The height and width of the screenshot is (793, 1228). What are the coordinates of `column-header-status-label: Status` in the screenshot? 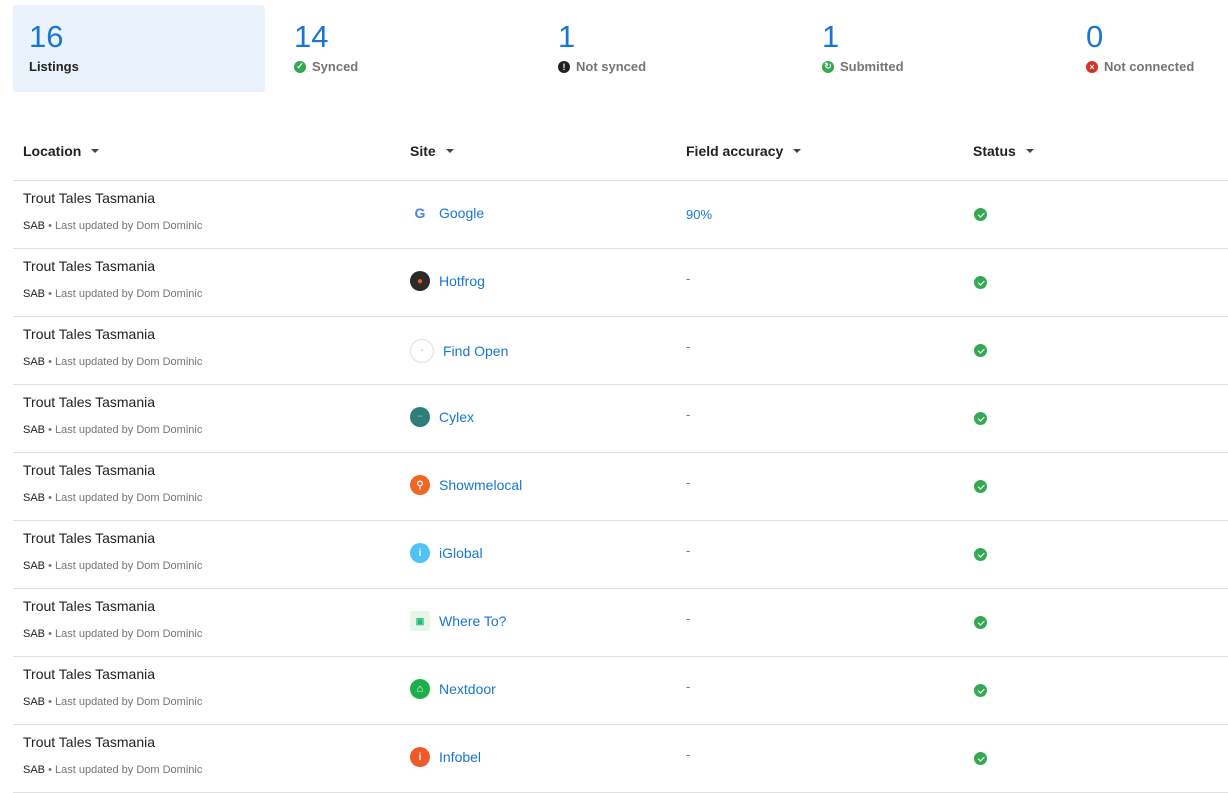 It's located at (994, 151).